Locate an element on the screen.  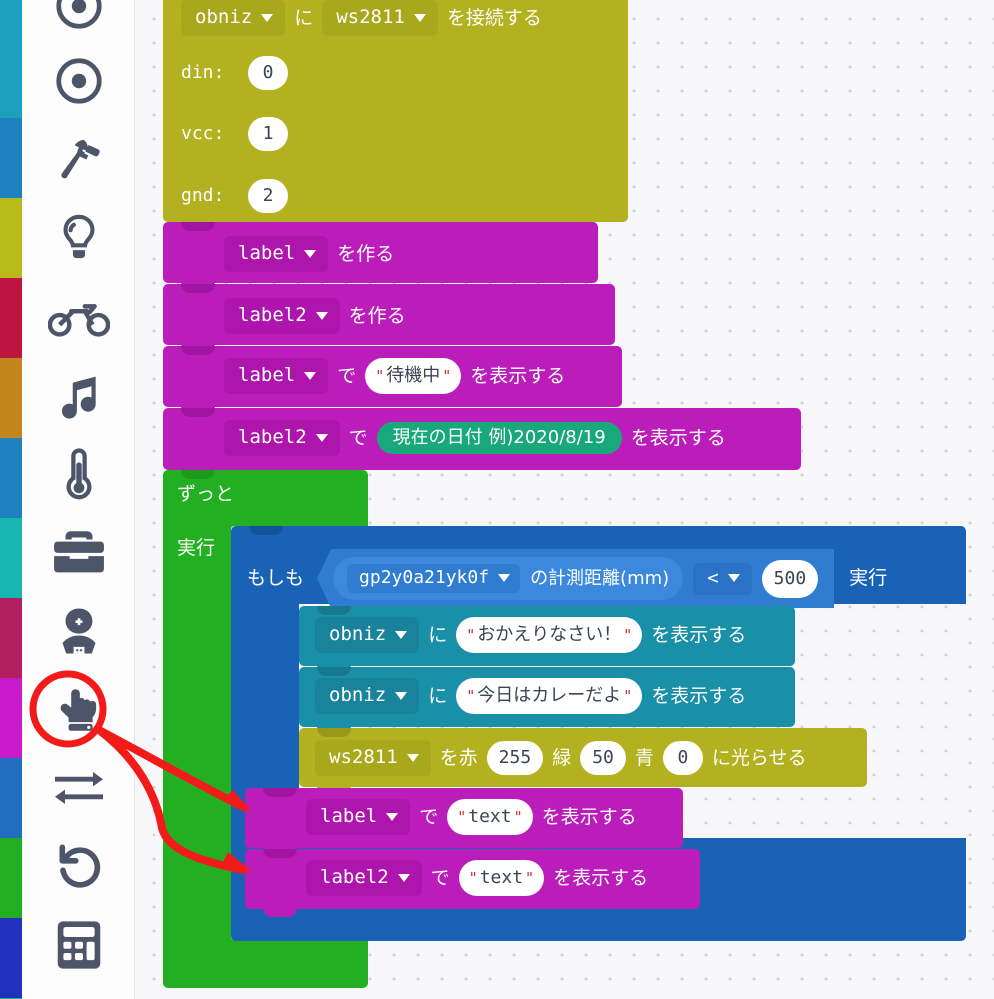
toolbox-icon-column is located at coordinates (78, 499).